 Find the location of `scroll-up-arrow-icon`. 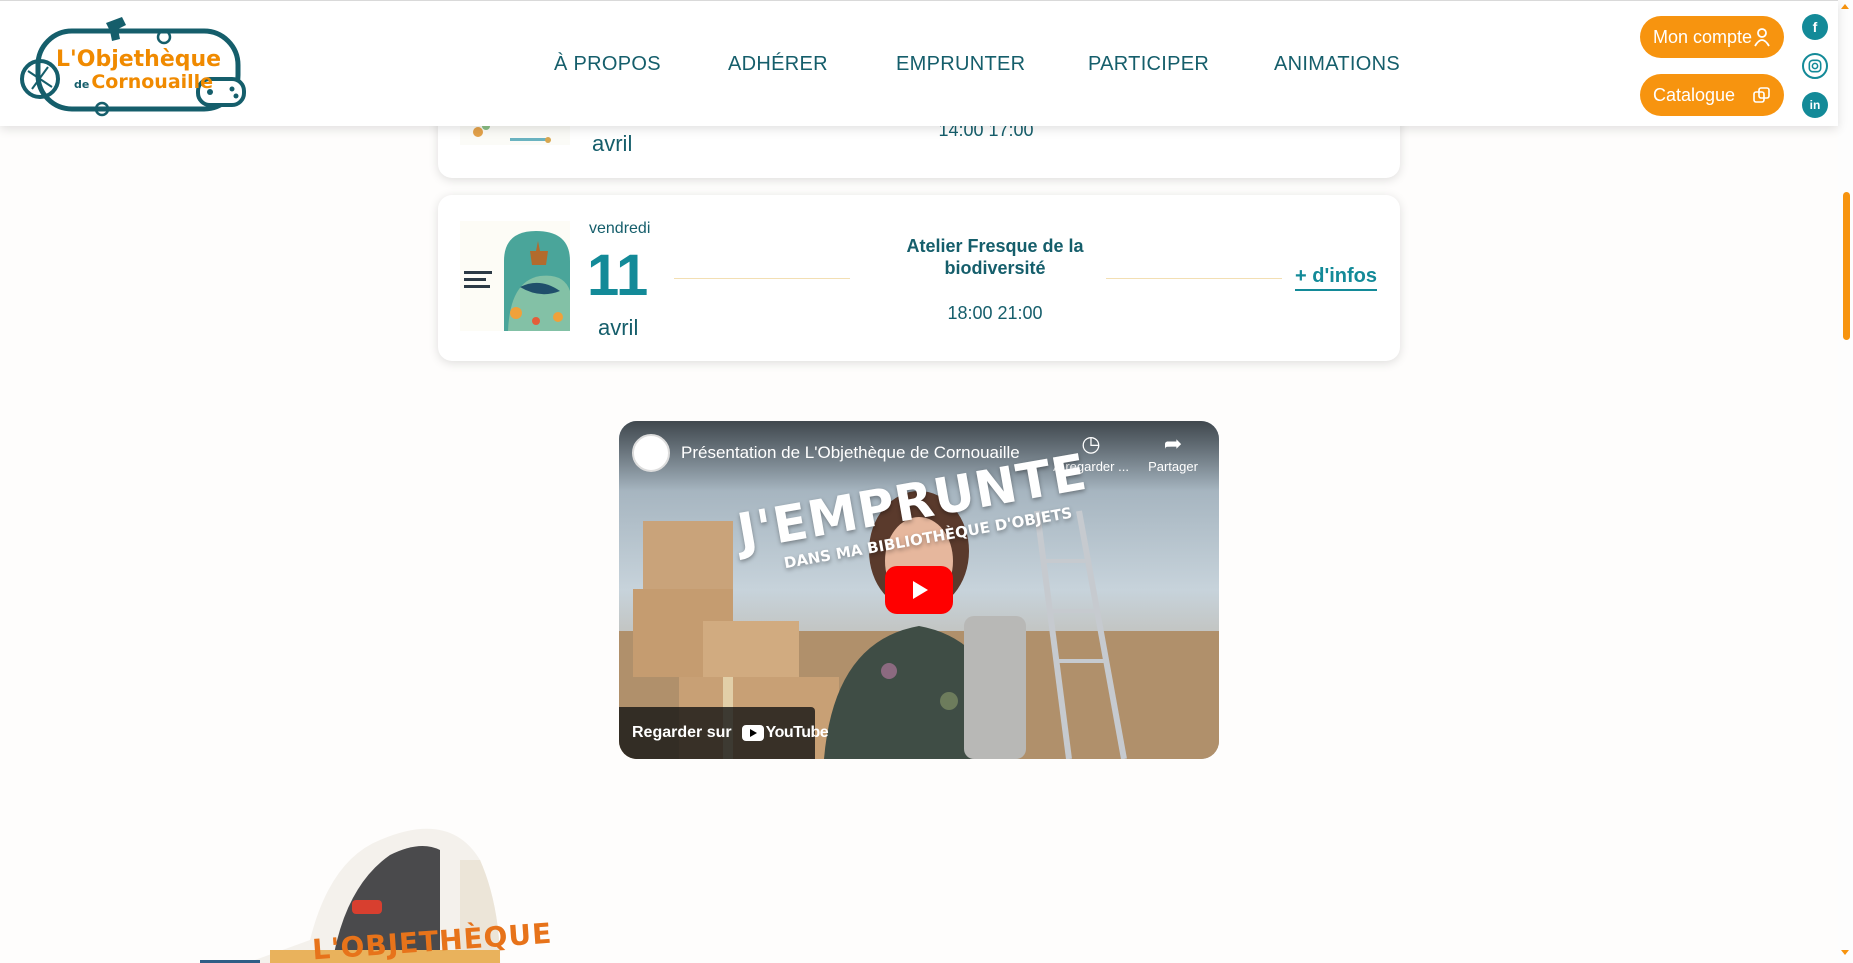

scroll-up-arrow-icon is located at coordinates (1845, 6).